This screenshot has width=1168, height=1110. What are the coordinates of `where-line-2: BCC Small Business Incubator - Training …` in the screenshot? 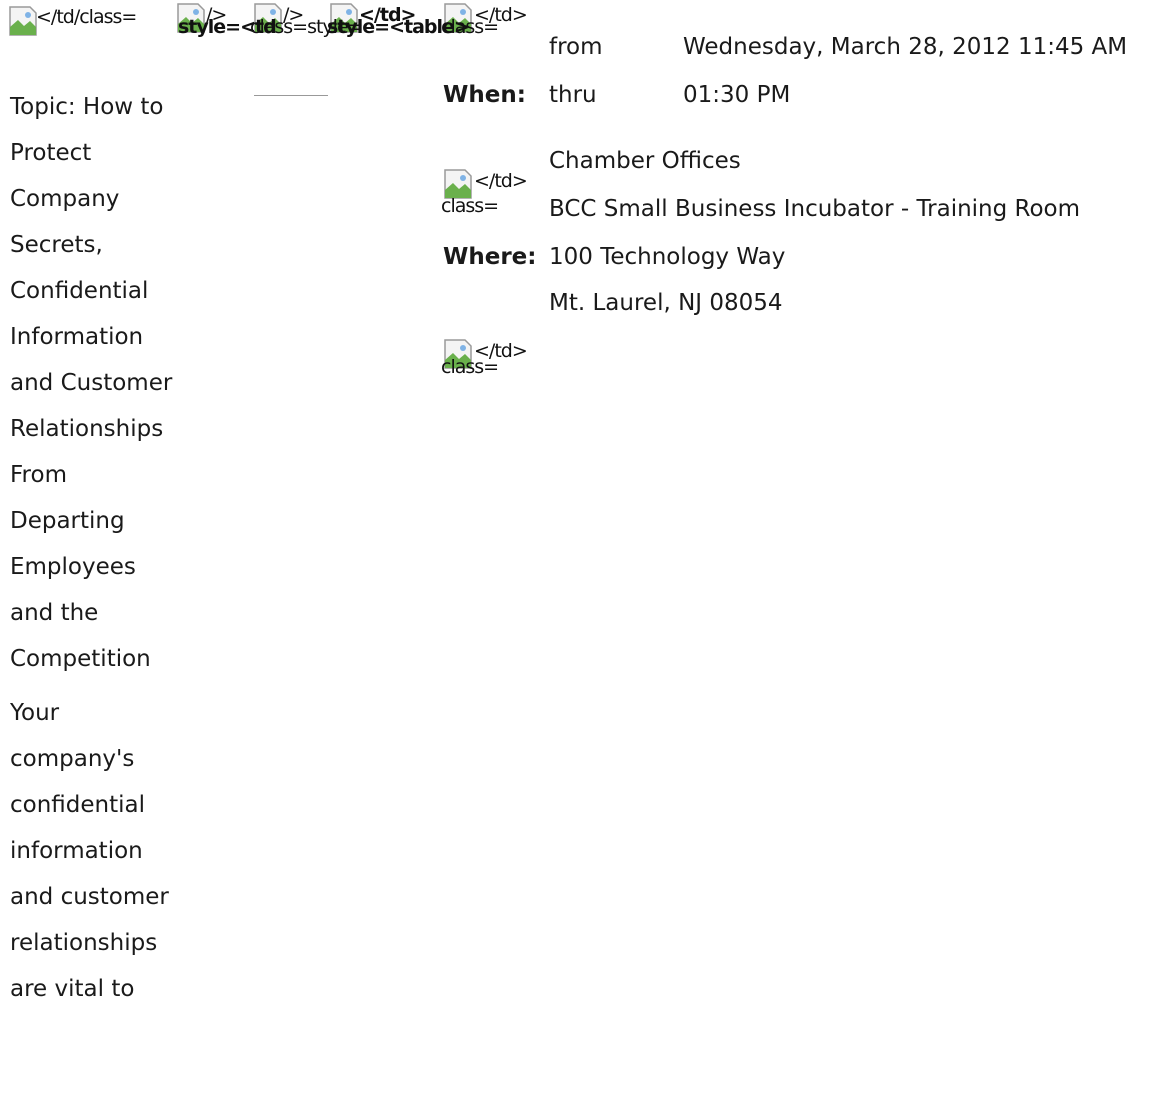 It's located at (815, 209).